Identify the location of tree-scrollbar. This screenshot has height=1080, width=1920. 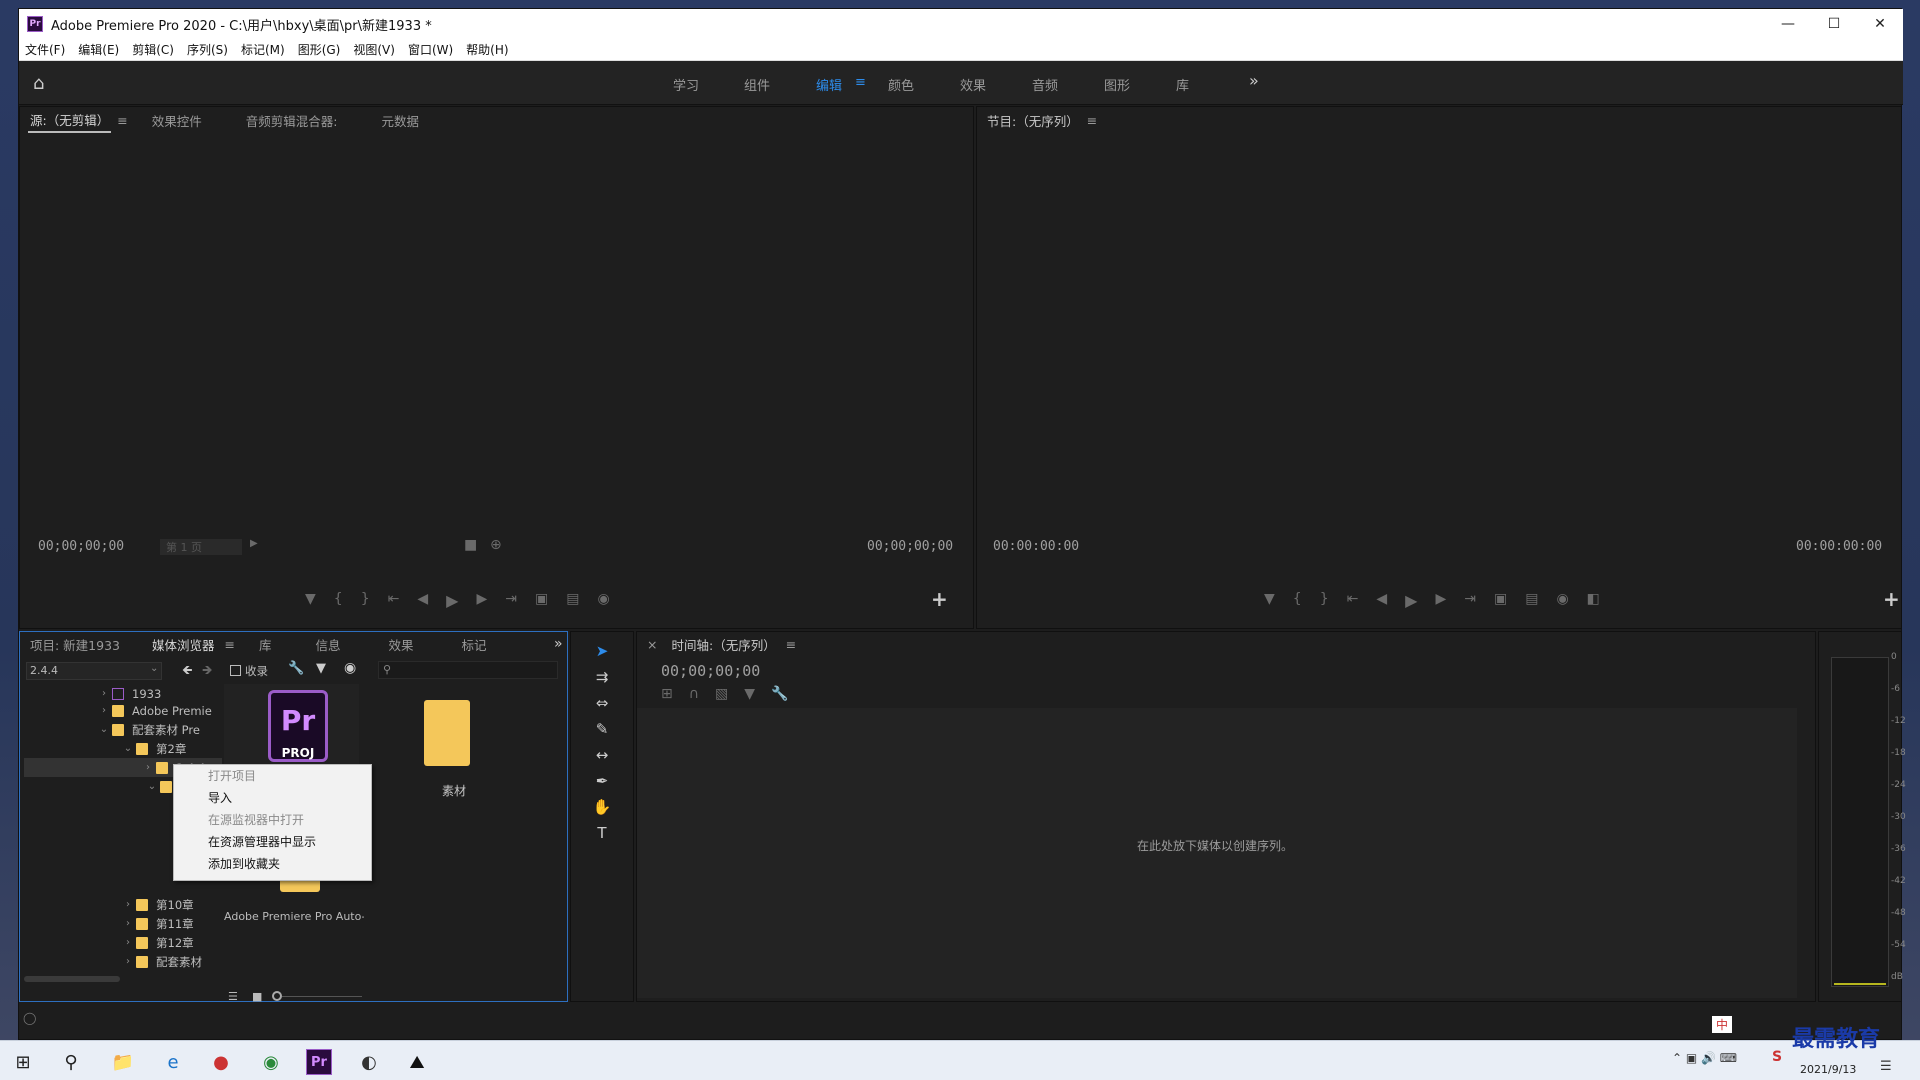
(72, 979).